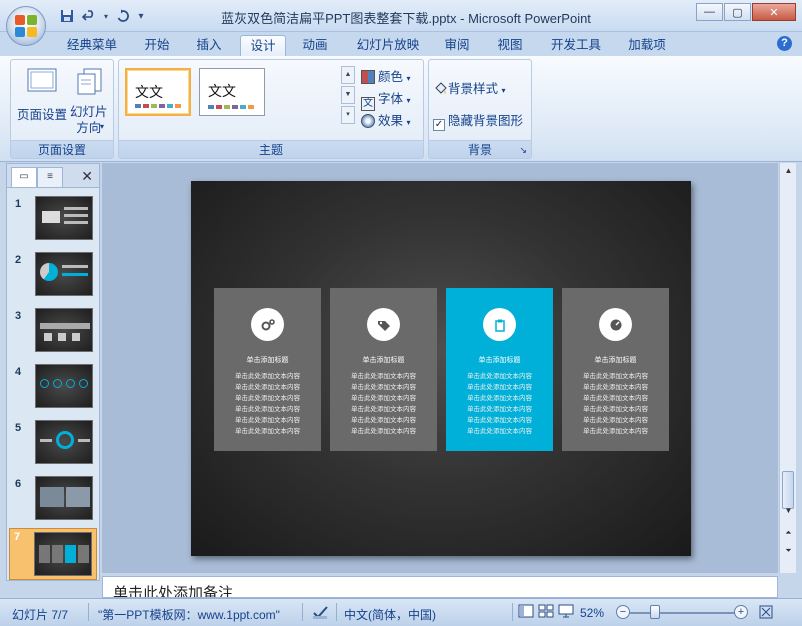 The width and height of the screenshot is (802, 626). What do you see at coordinates (480, 149) in the screenshot?
I see `group-label-background: 背景 ↘` at bounding box center [480, 149].